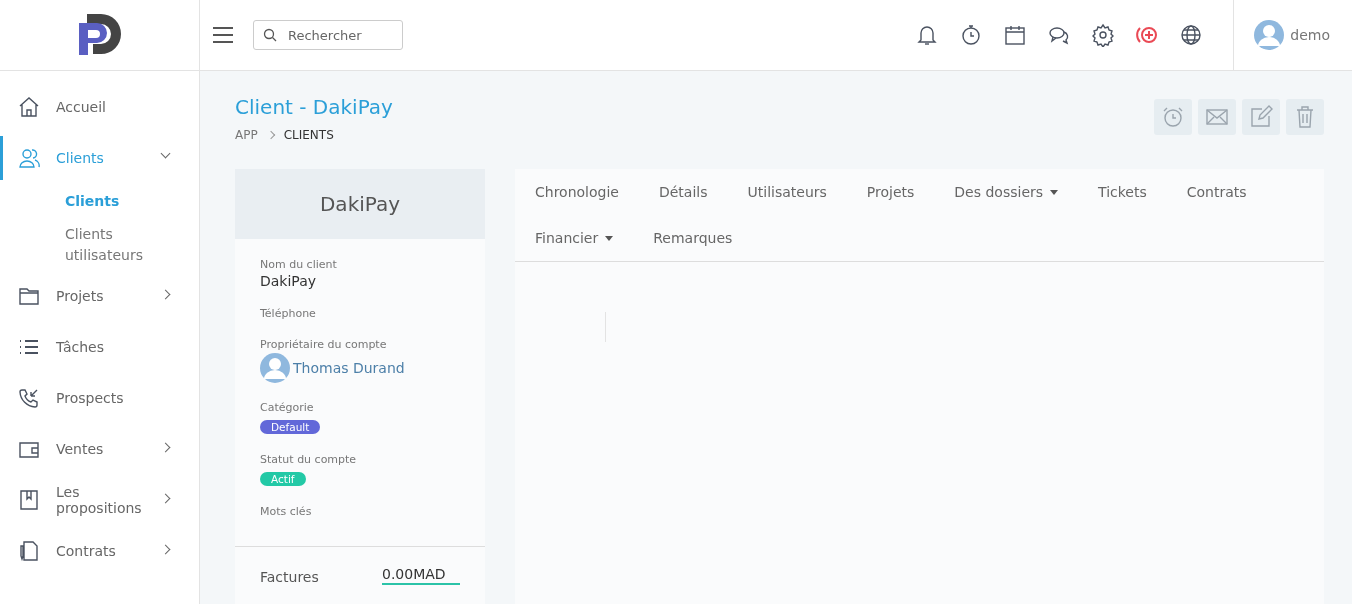 This screenshot has width=1352, height=604. I want to click on client-name: DakiPay, so click(360, 204).